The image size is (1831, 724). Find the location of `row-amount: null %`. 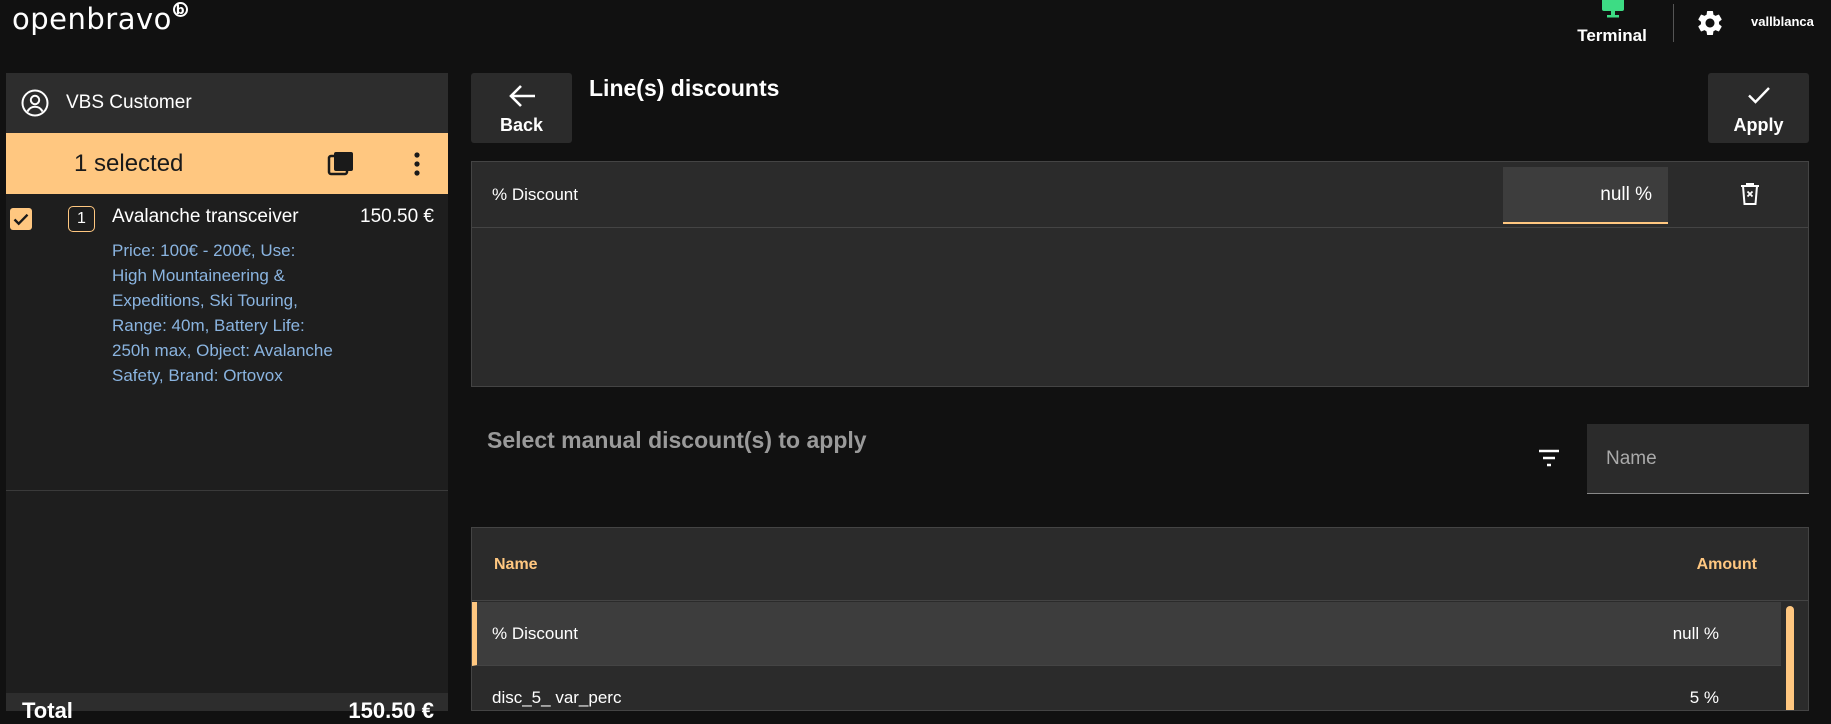

row-amount: null % is located at coordinates (1695, 633).